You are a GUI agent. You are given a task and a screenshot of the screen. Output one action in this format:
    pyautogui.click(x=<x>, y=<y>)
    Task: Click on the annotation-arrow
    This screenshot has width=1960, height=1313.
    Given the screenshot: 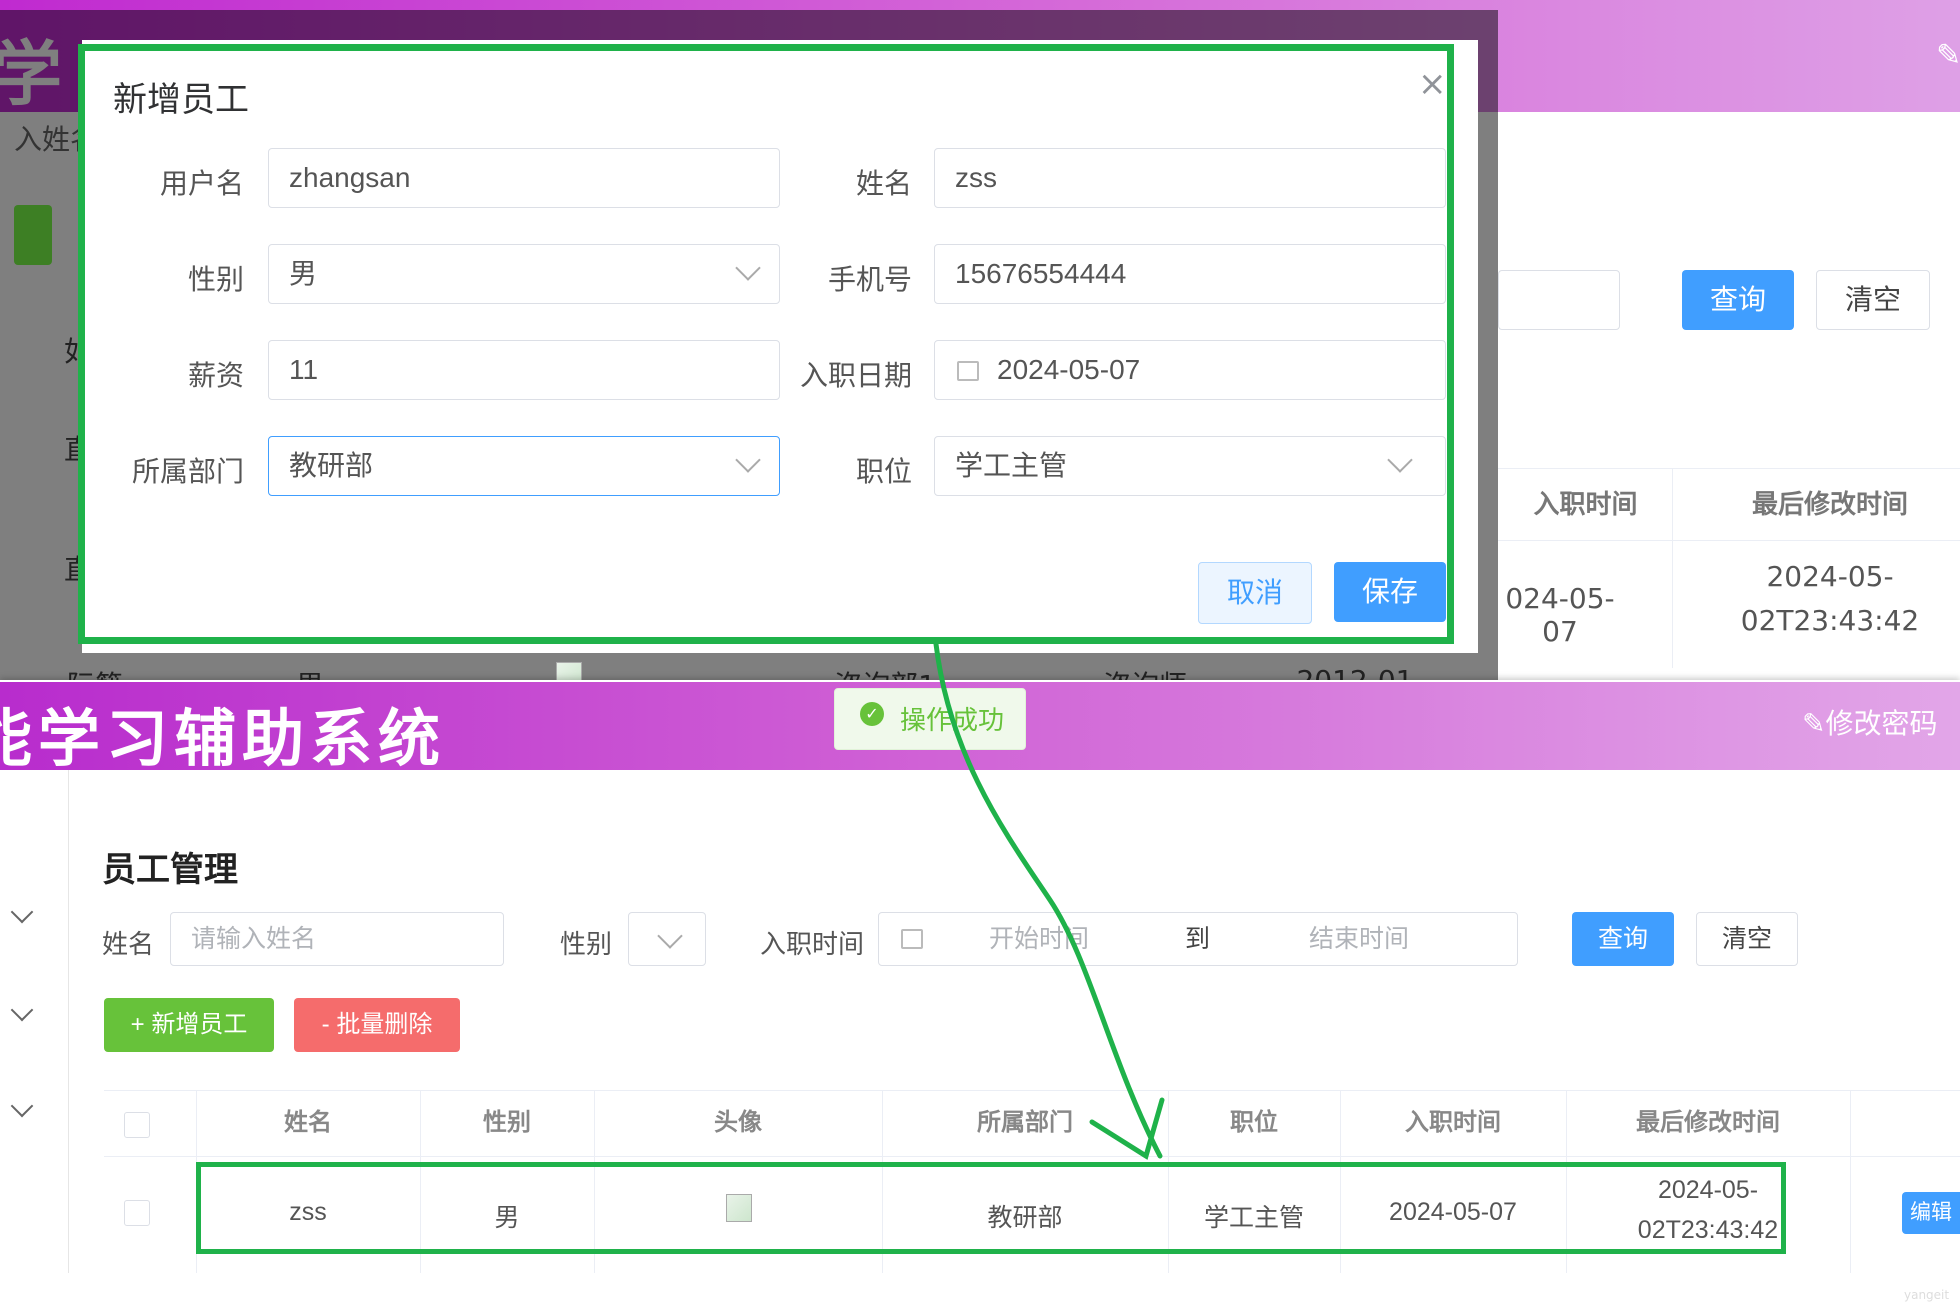 What is the action you would take?
    pyautogui.click(x=1049, y=900)
    